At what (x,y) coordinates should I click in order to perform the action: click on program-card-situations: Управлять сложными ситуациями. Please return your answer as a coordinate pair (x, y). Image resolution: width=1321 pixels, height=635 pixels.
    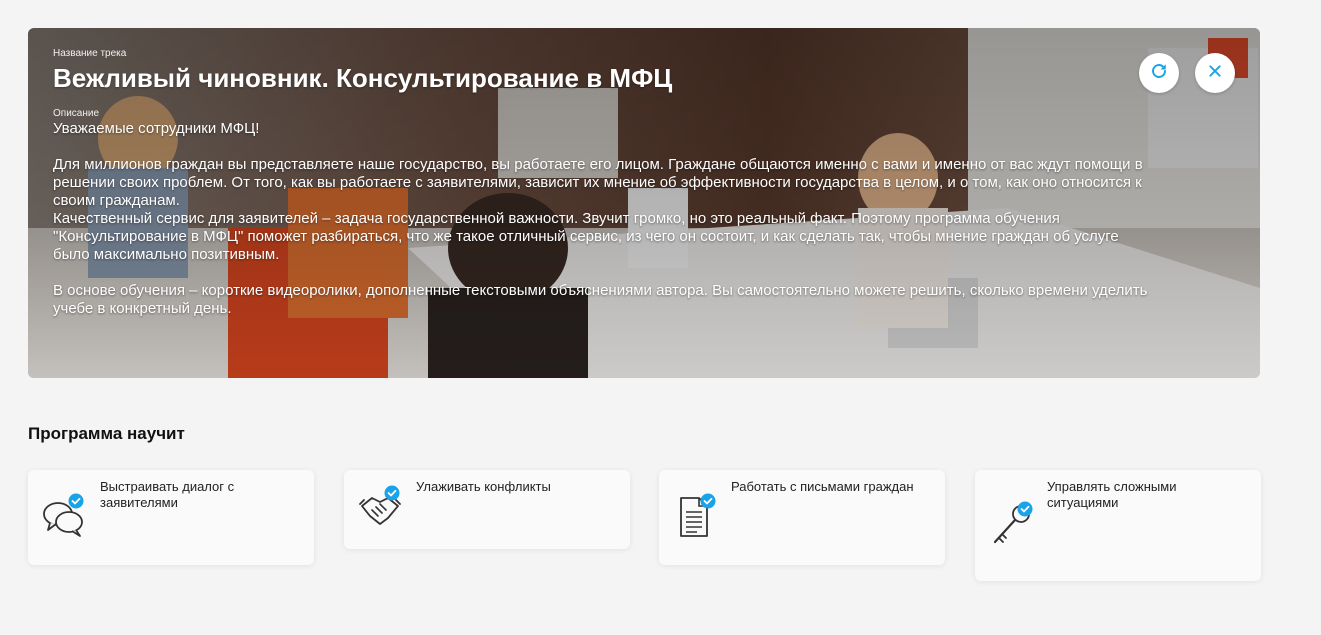
    Looking at the image, I should click on (1118, 525).